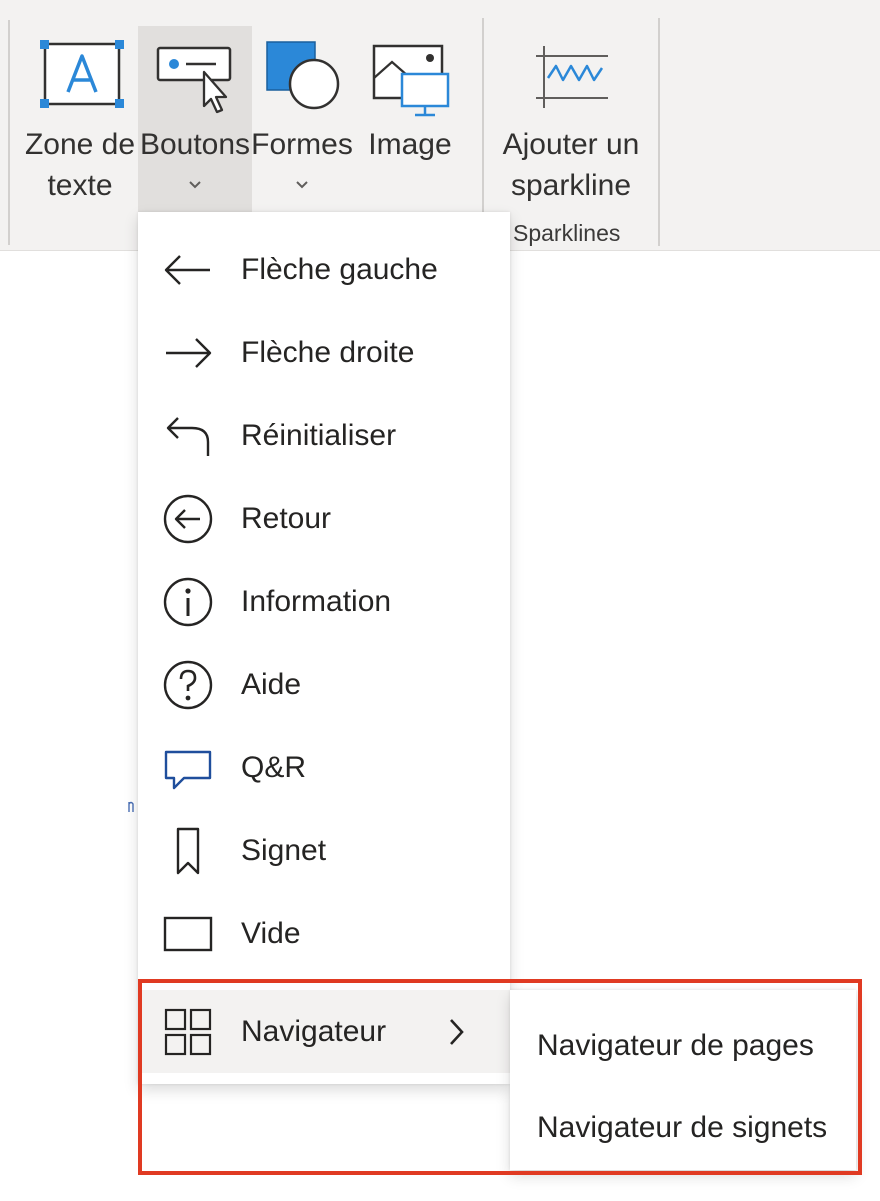 The image size is (880, 1201). I want to click on menu-item-label: Retour, so click(286, 518).